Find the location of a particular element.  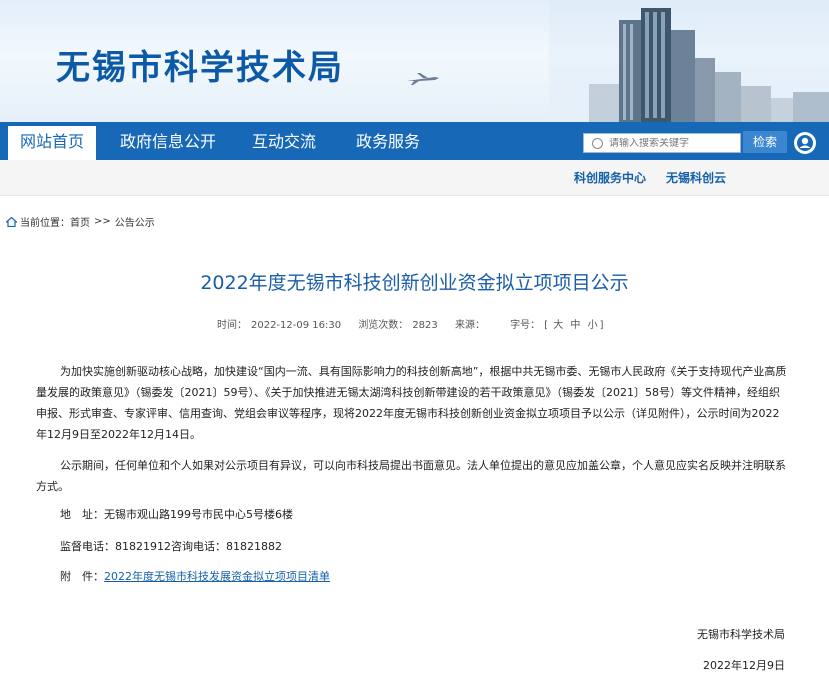

breadcrumb-home-link: 首页 is located at coordinates (80, 221).